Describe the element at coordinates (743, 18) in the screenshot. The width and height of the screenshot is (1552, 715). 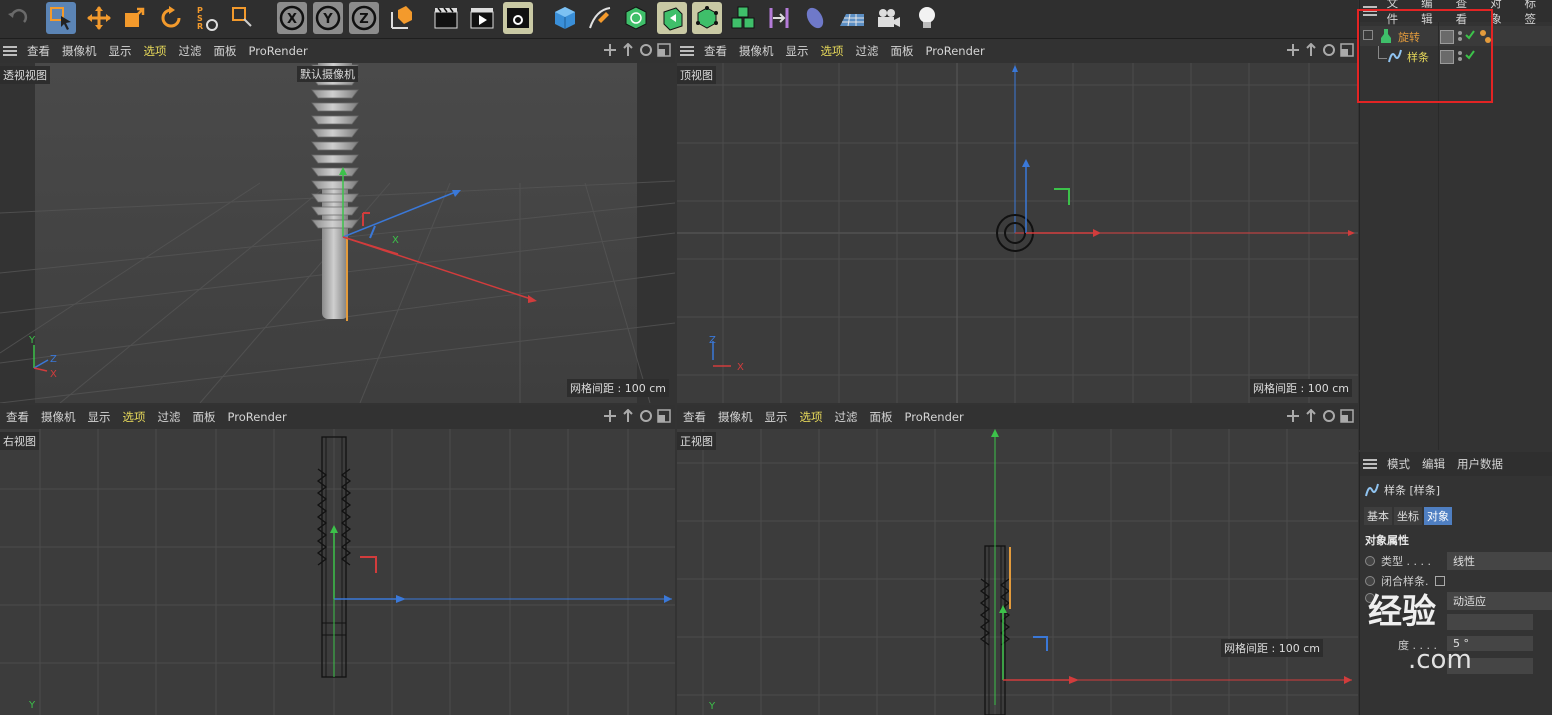
I see `mograph-cubes-icon` at that location.